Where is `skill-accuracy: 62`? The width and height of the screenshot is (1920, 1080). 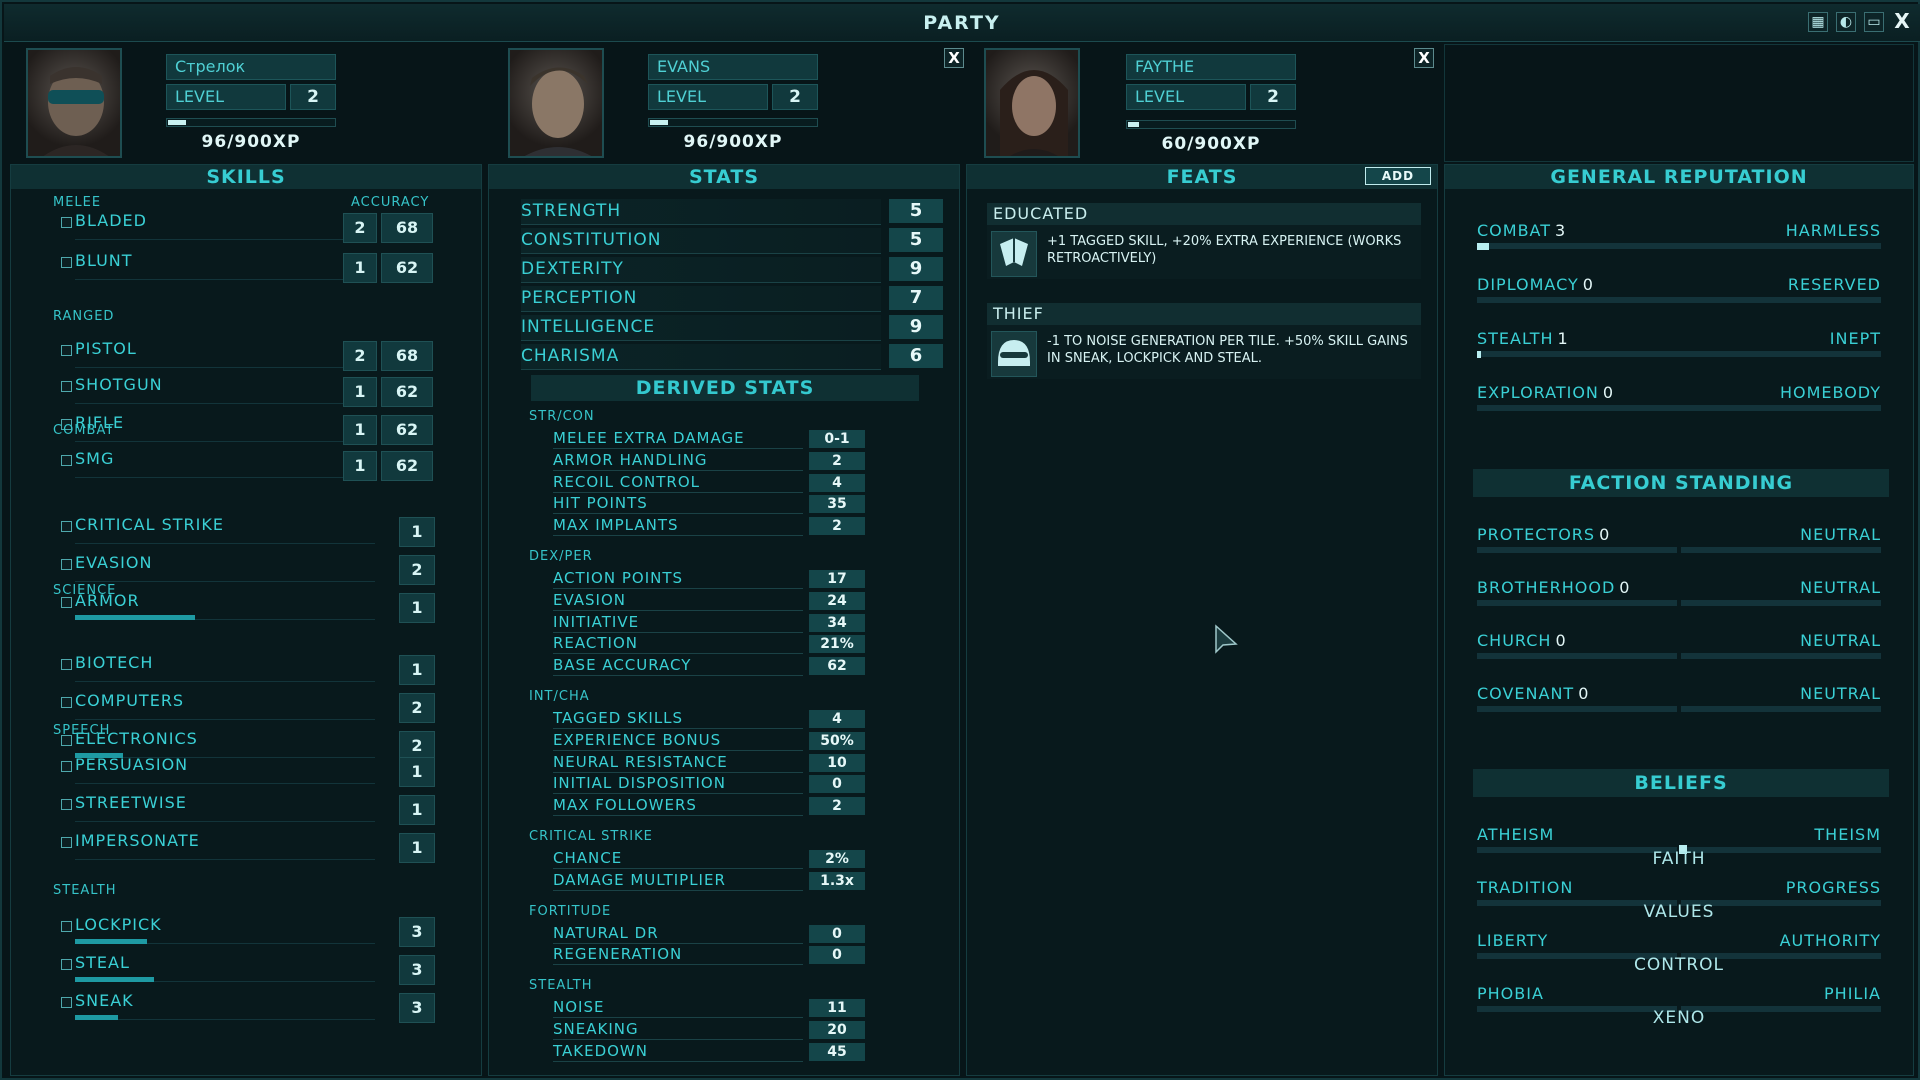
skill-accuracy: 62 is located at coordinates (407, 392).